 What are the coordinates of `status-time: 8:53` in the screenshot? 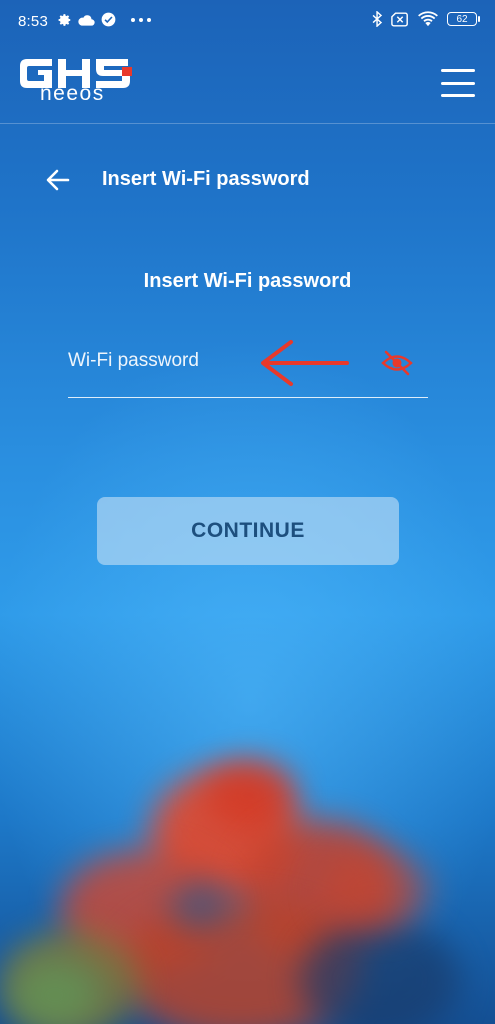 It's located at (33, 21).